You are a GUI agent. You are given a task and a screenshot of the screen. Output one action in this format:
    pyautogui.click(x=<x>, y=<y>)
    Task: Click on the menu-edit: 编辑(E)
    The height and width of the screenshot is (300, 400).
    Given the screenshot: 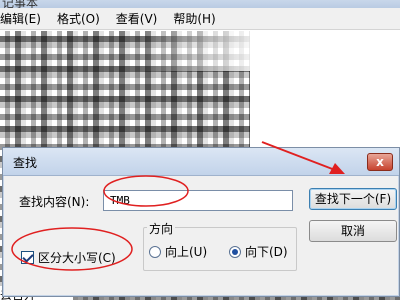 What is the action you would take?
    pyautogui.click(x=24, y=18)
    